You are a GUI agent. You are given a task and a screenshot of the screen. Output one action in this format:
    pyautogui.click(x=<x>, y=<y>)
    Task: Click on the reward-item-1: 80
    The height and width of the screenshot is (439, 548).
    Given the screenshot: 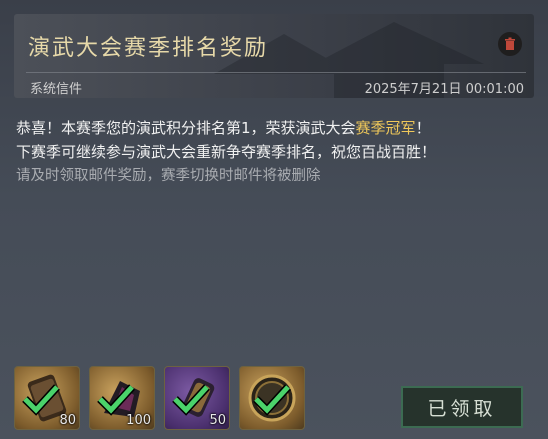 What is the action you would take?
    pyautogui.click(x=47, y=398)
    